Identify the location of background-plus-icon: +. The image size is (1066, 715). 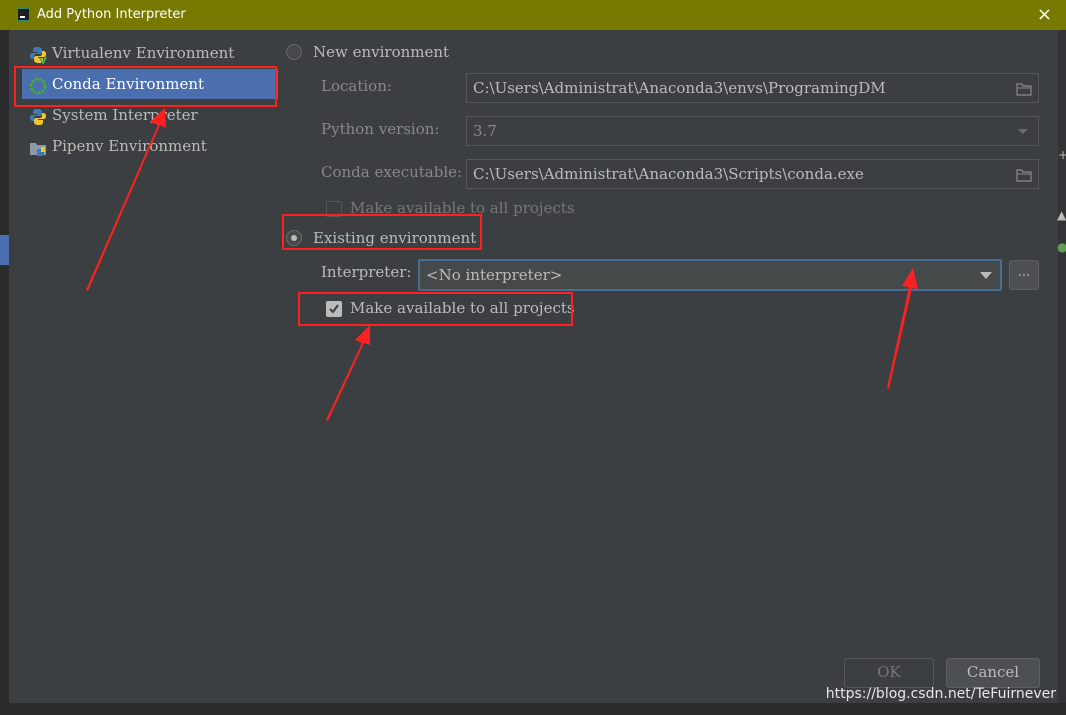
(1062, 155).